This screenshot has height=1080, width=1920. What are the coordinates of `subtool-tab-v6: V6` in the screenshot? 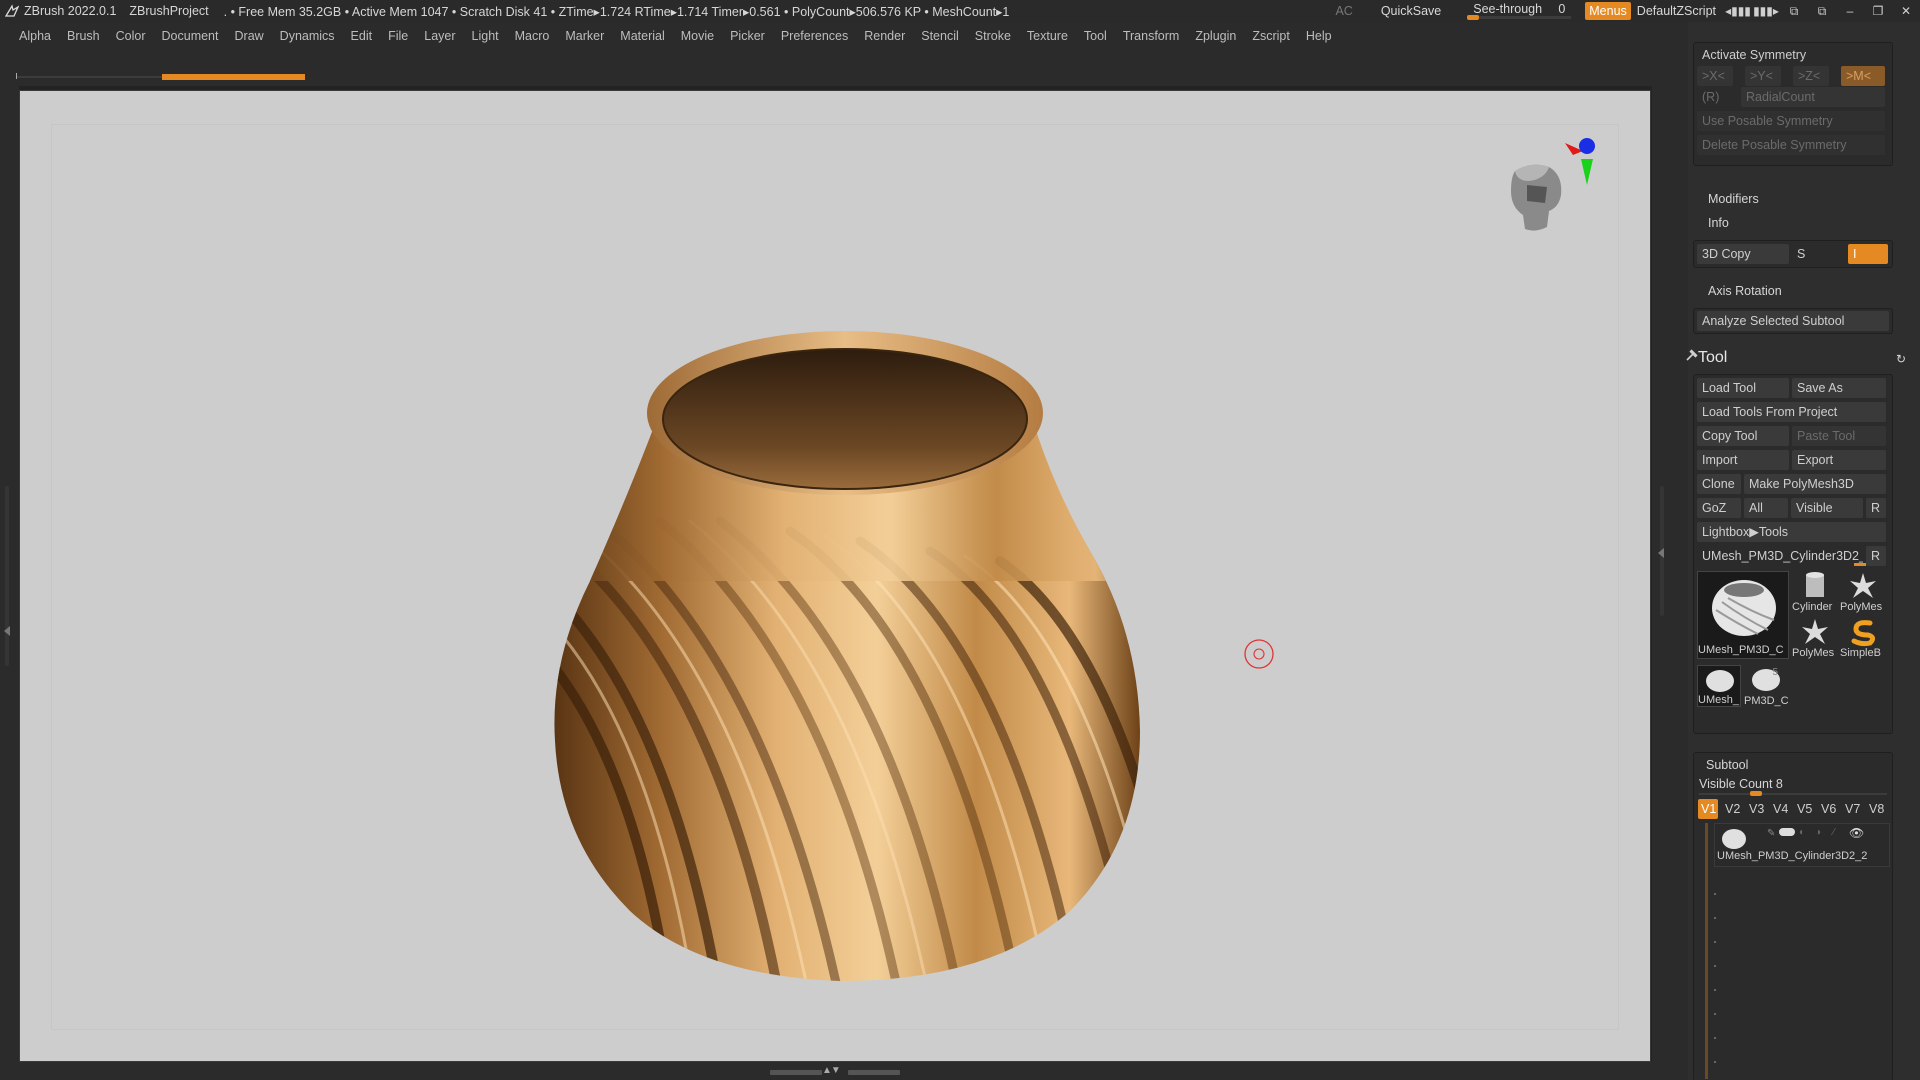 It's located at (1829, 809).